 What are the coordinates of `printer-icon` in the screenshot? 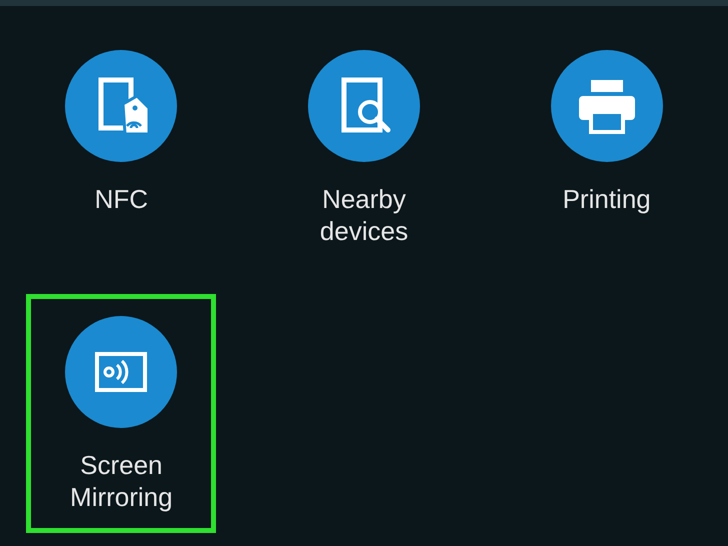 It's located at (606, 106).